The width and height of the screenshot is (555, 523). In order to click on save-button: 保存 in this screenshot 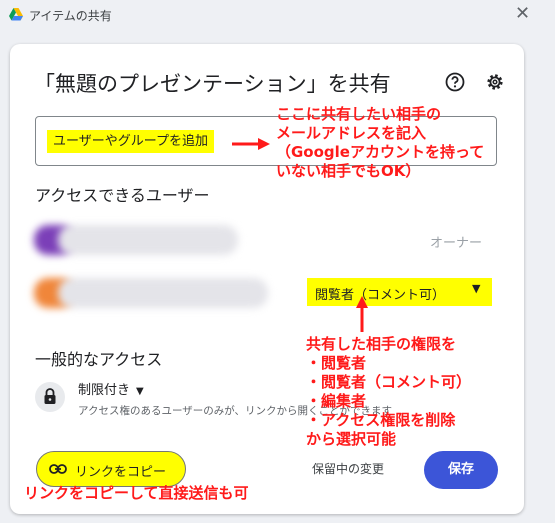, I will do `click(461, 470)`.